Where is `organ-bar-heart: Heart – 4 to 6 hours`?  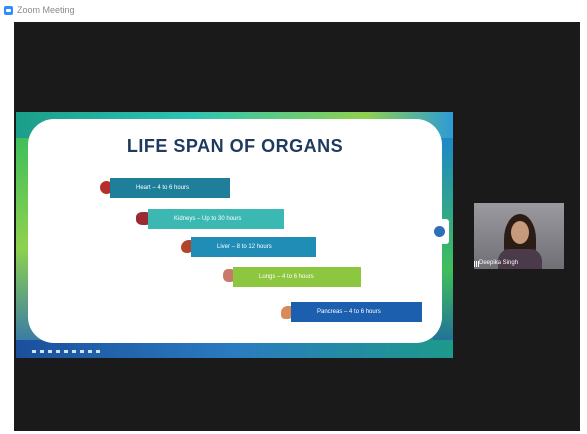 organ-bar-heart: Heart – 4 to 6 hours is located at coordinates (170, 188).